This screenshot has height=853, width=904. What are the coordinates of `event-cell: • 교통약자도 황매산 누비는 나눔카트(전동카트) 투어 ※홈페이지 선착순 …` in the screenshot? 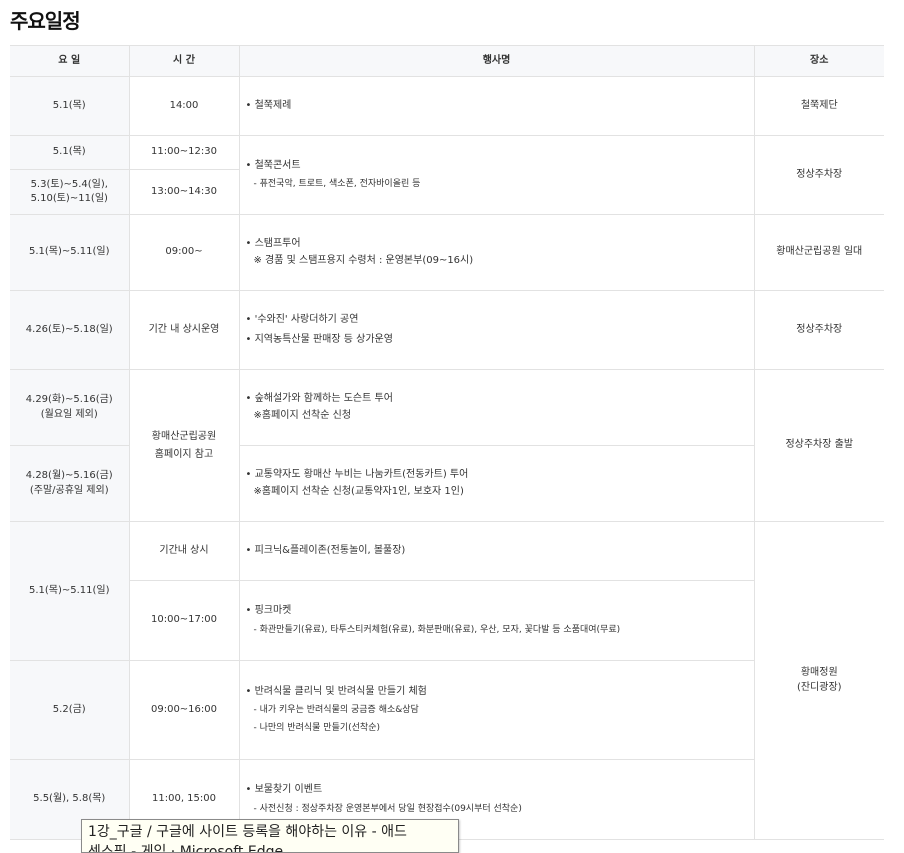 It's located at (496, 483).